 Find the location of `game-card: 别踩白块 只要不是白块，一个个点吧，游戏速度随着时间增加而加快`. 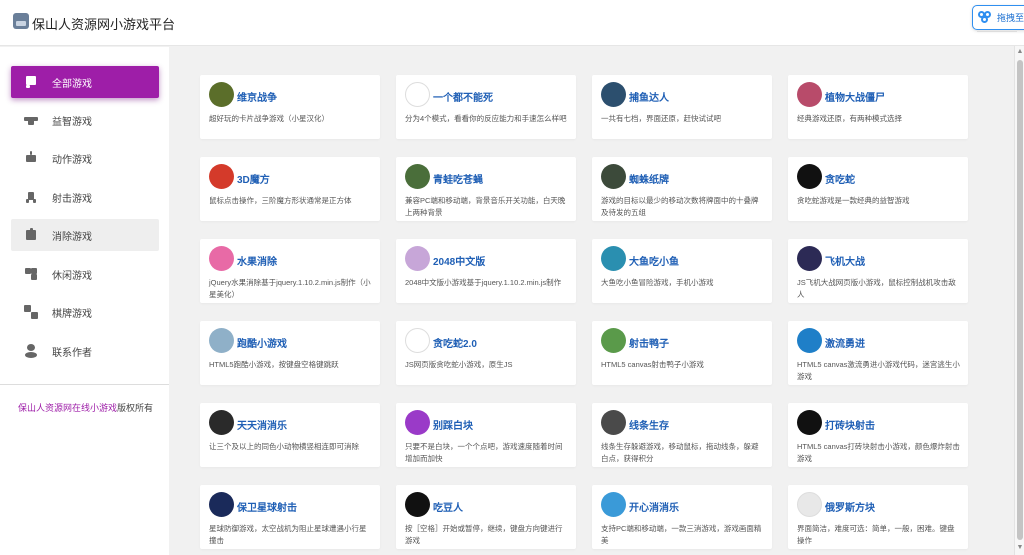

game-card: 别踩白块 只要不是白块，一个个点吧，游戏速度随着时间增加而加快 is located at coordinates (486, 435).